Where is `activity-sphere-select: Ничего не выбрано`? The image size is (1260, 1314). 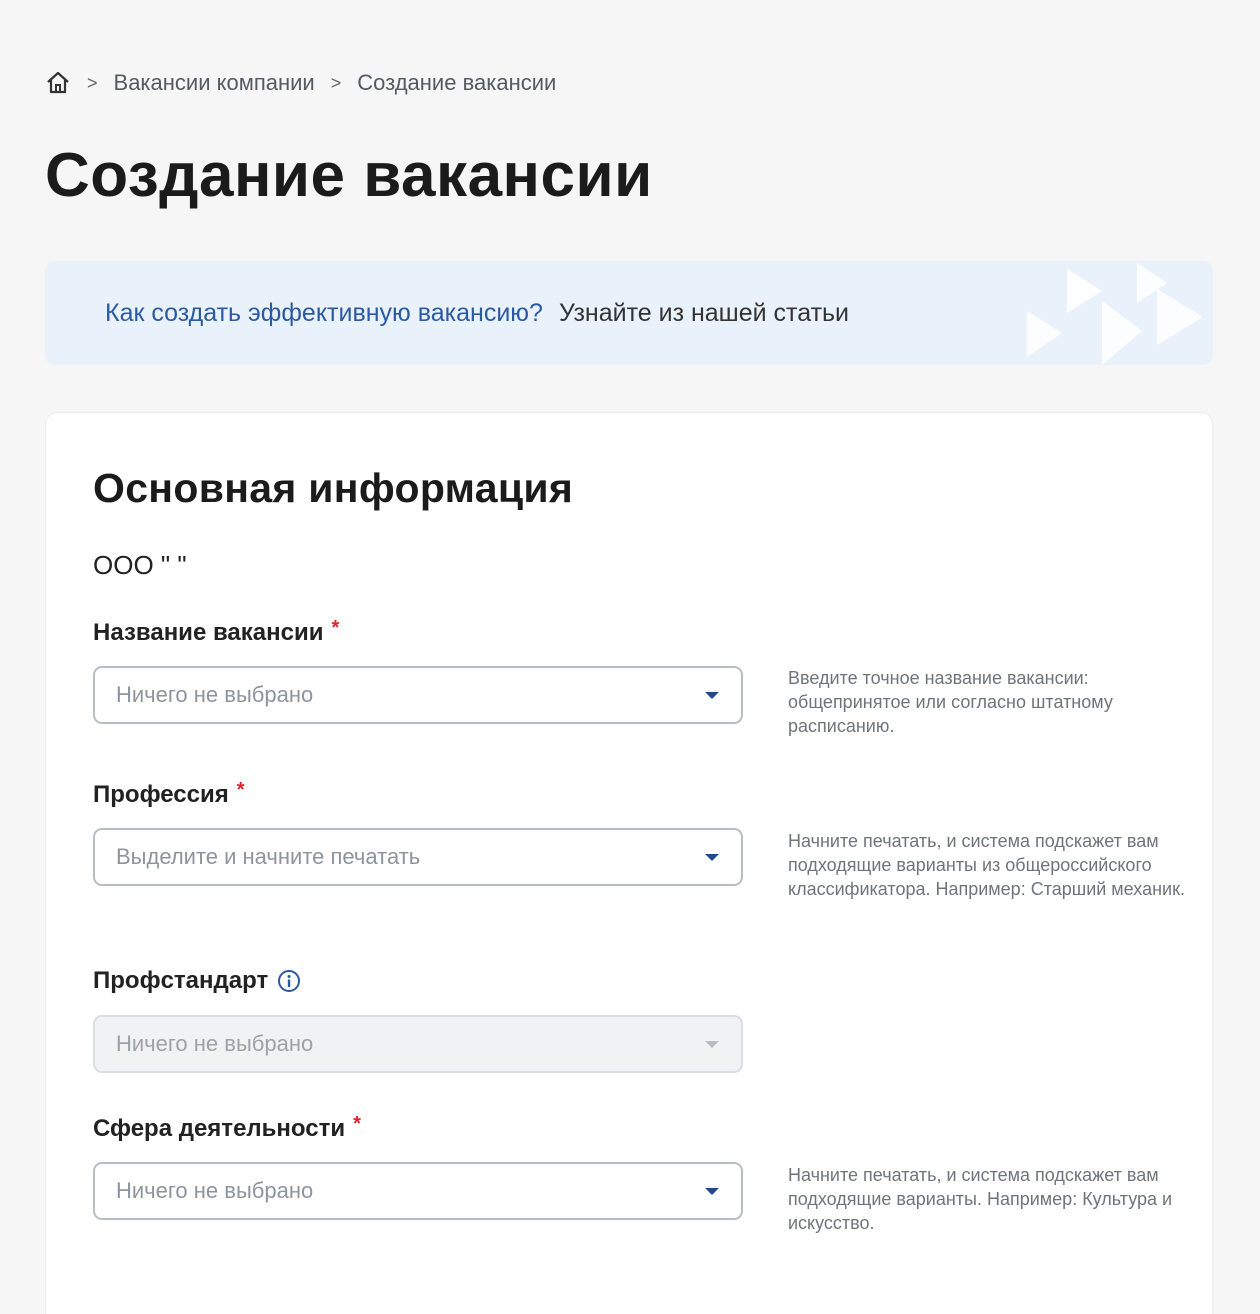
activity-sphere-select: Ничего не выбрано is located at coordinates (418, 1191).